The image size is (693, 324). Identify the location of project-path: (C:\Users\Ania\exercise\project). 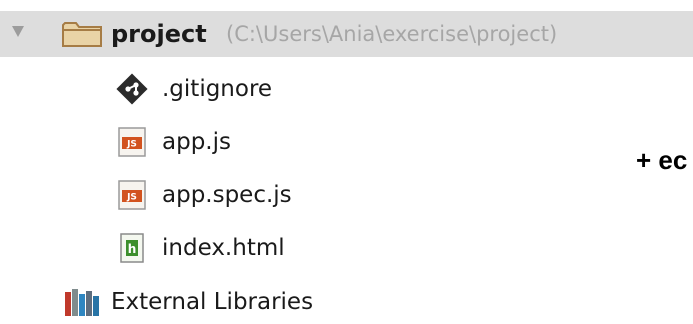
(392, 34).